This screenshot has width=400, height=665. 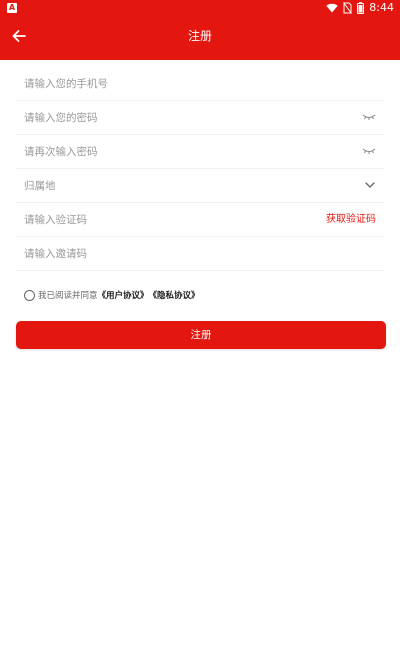 I want to click on phone-row, so click(x=200, y=84).